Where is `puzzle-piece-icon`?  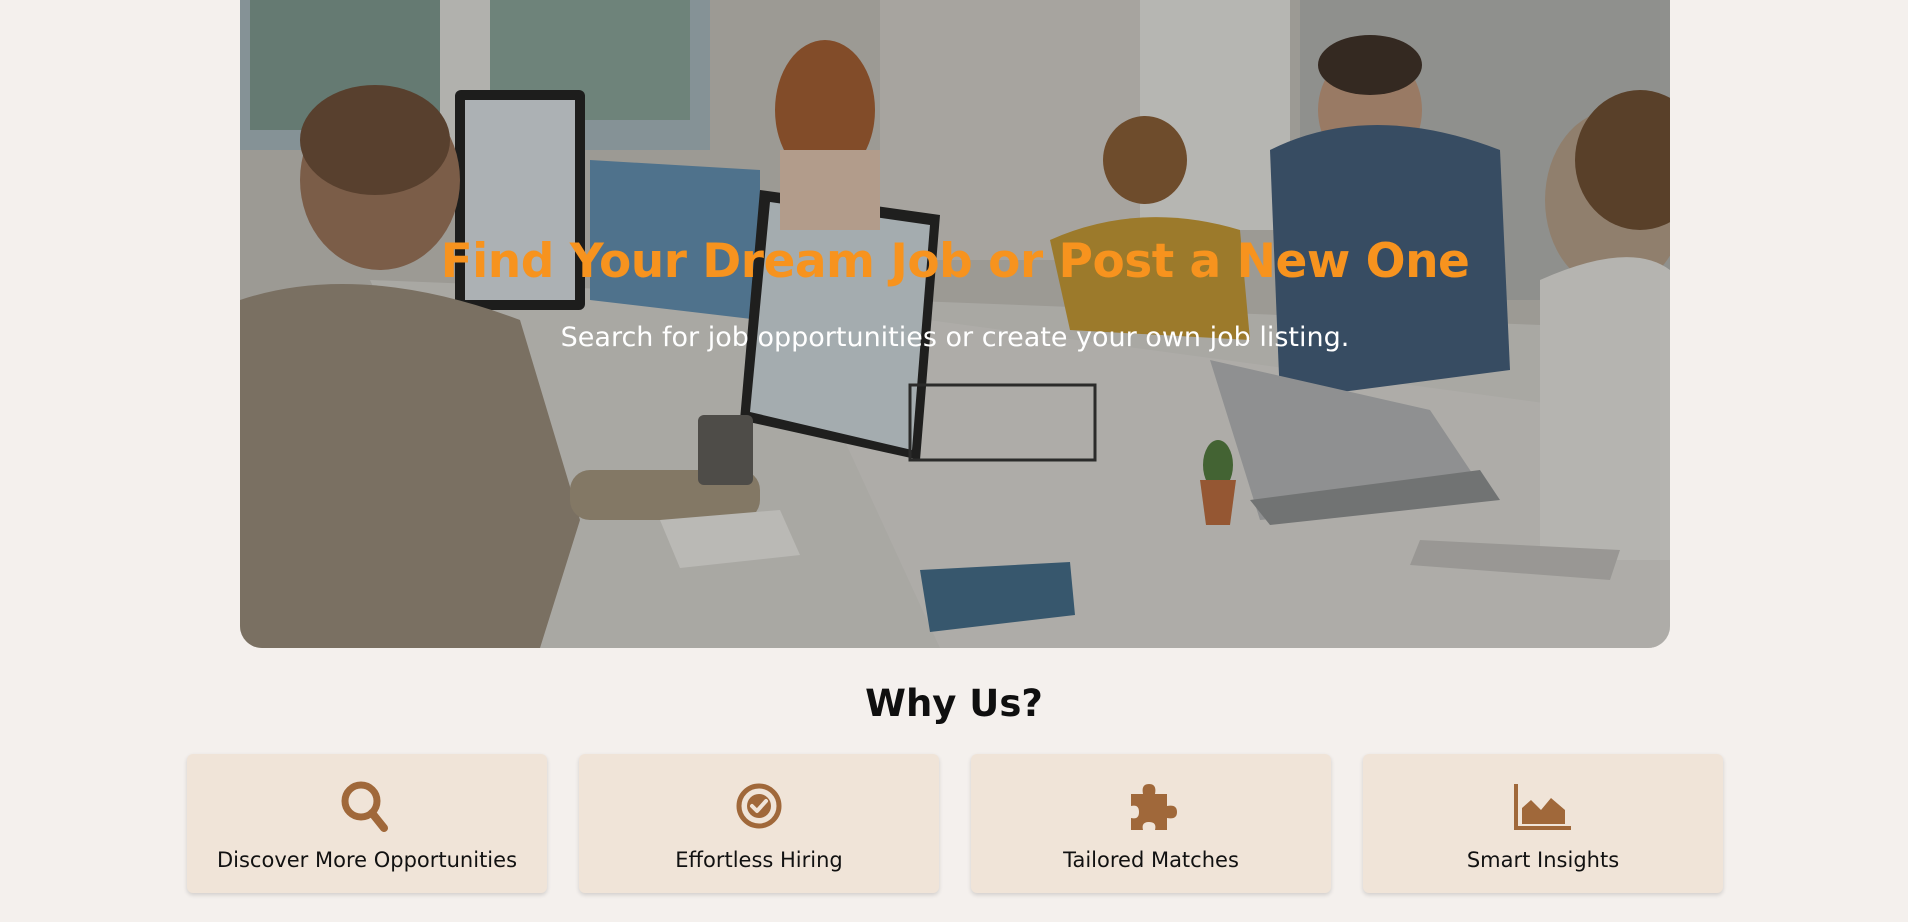 puzzle-piece-icon is located at coordinates (1154, 807).